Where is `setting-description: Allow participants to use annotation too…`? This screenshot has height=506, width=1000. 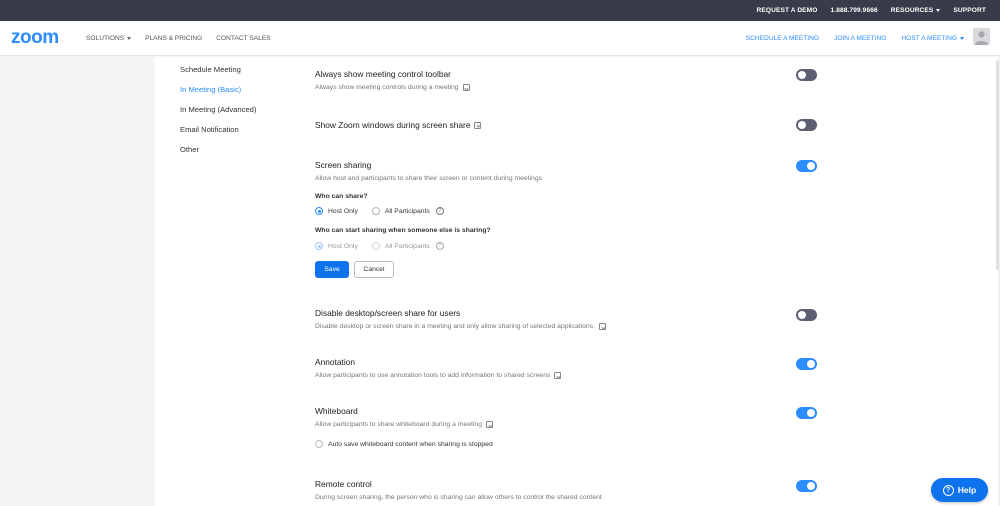
setting-description: Allow participants to use annotation too… is located at coordinates (433, 375).